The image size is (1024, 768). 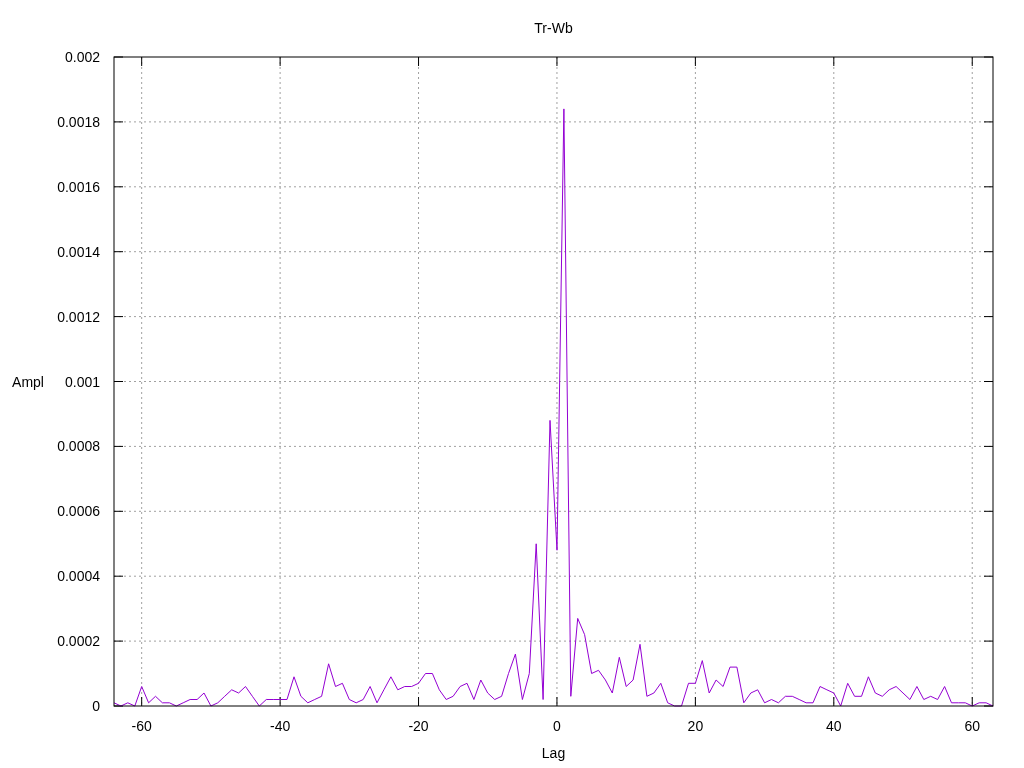 I want to click on tick-label: -20, so click(x=418, y=726).